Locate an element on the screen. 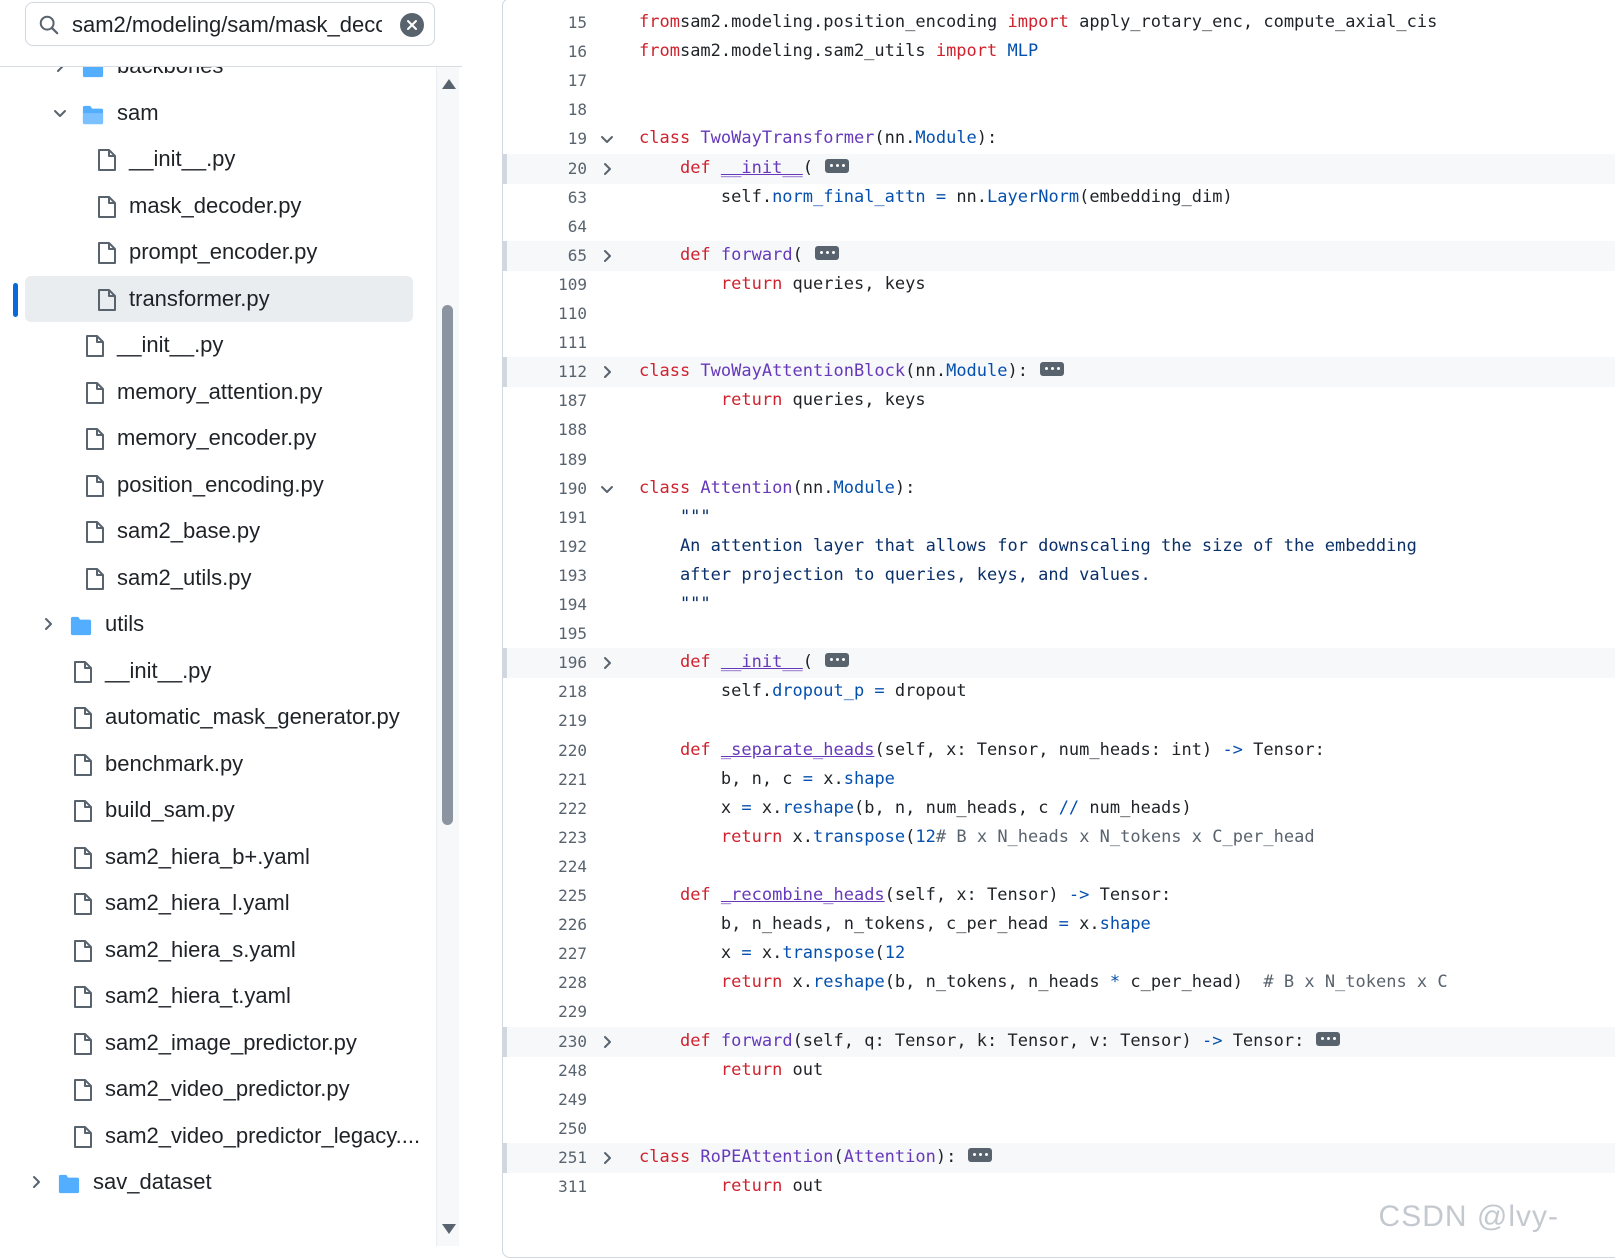 This screenshot has width=1615, height=1258. line-number: 191 is located at coordinates (545, 517).